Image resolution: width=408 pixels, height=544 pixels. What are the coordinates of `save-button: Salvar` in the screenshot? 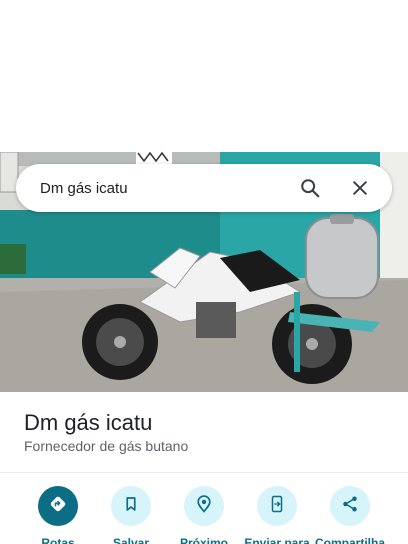 It's located at (131, 515).